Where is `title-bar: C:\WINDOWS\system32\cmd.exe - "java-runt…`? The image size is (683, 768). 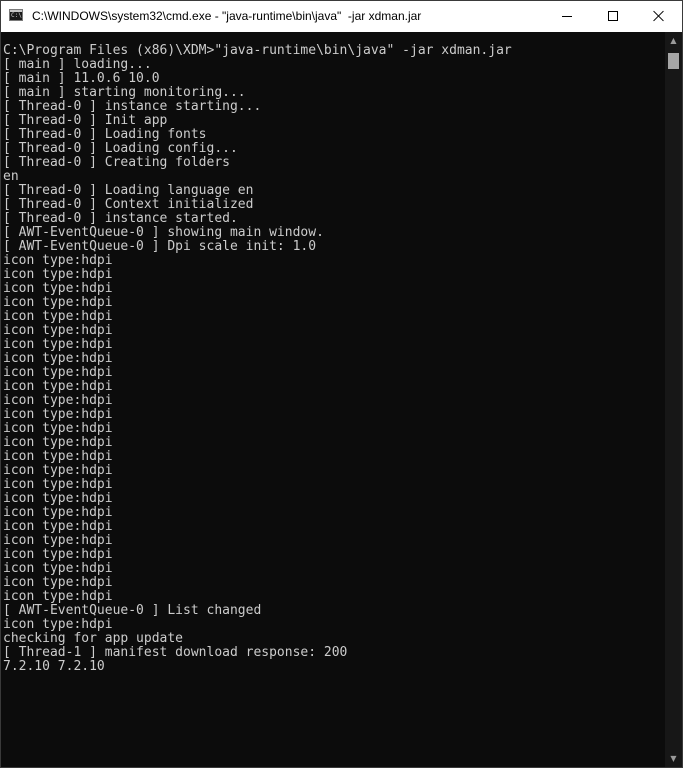
title-bar: C:\WINDOWS\system32\cmd.exe - "java-runt… is located at coordinates (341, 16).